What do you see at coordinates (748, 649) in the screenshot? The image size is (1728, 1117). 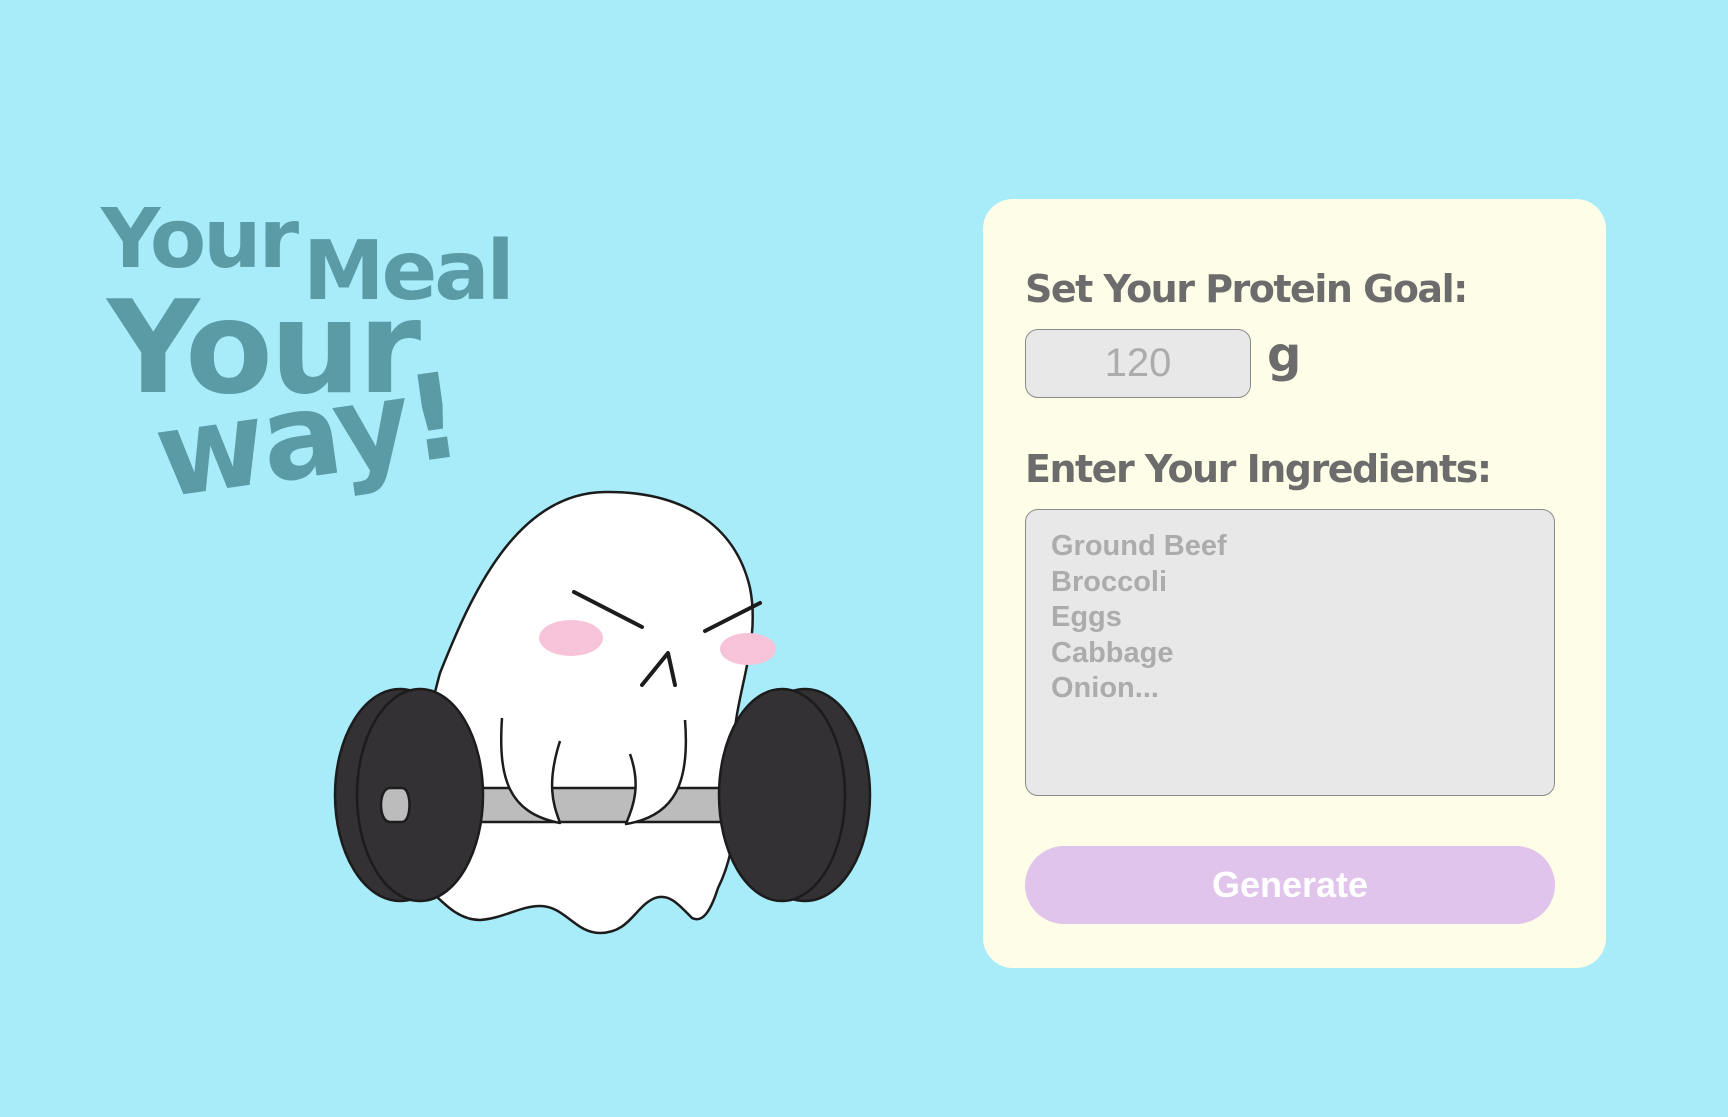 I see `right-blush` at bounding box center [748, 649].